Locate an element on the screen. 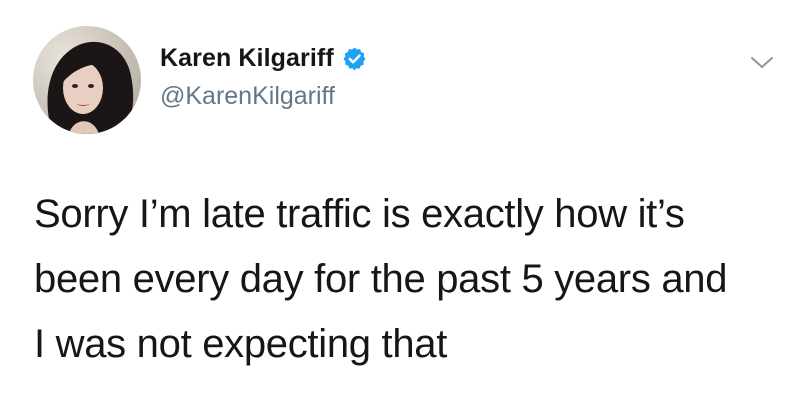 This screenshot has width=800, height=418. verified-badge-icon is located at coordinates (354, 58).